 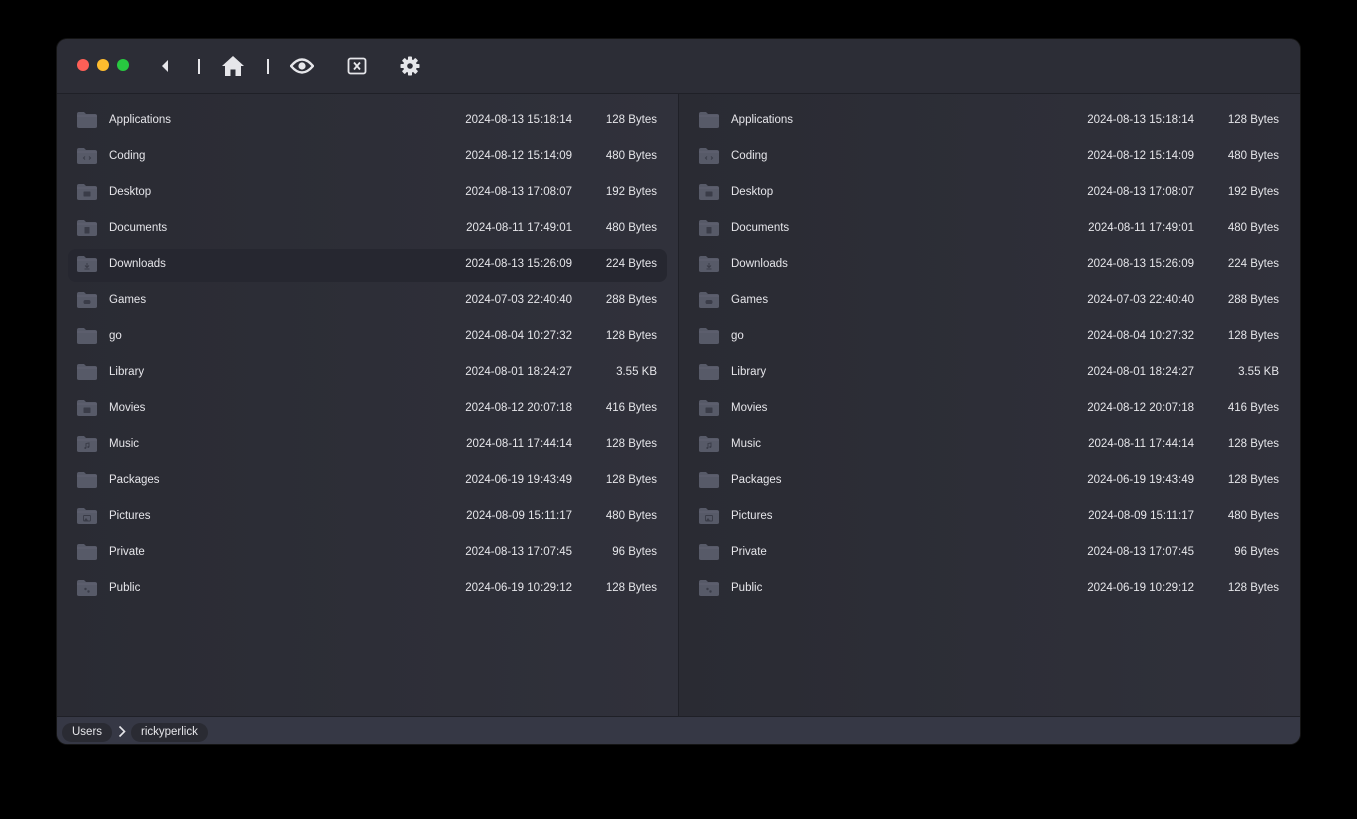 I want to click on minimize-window-button, so click(x=103, y=65).